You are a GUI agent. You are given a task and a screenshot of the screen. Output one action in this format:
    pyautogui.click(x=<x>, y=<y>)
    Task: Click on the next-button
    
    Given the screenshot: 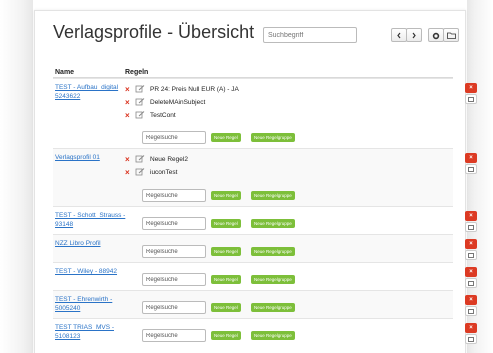 What is the action you would take?
    pyautogui.click(x=414, y=35)
    